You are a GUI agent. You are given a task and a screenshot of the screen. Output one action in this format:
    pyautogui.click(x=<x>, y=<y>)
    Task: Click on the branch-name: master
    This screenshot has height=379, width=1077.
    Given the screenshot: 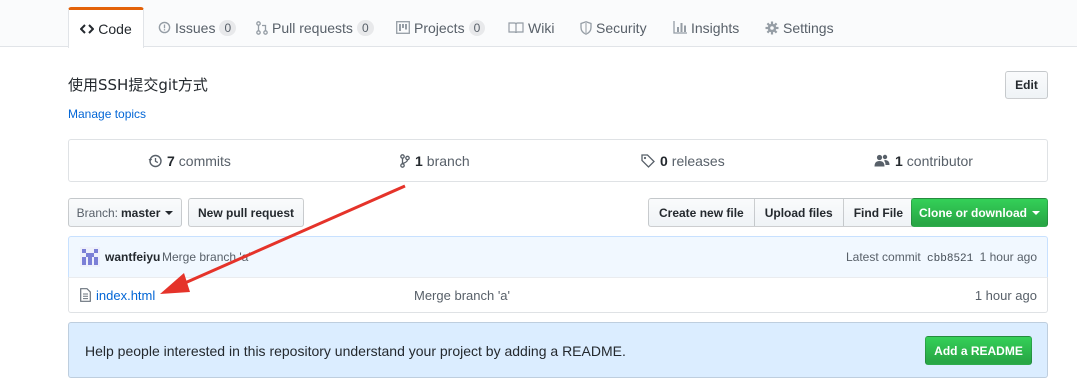 What is the action you would take?
    pyautogui.click(x=141, y=212)
    